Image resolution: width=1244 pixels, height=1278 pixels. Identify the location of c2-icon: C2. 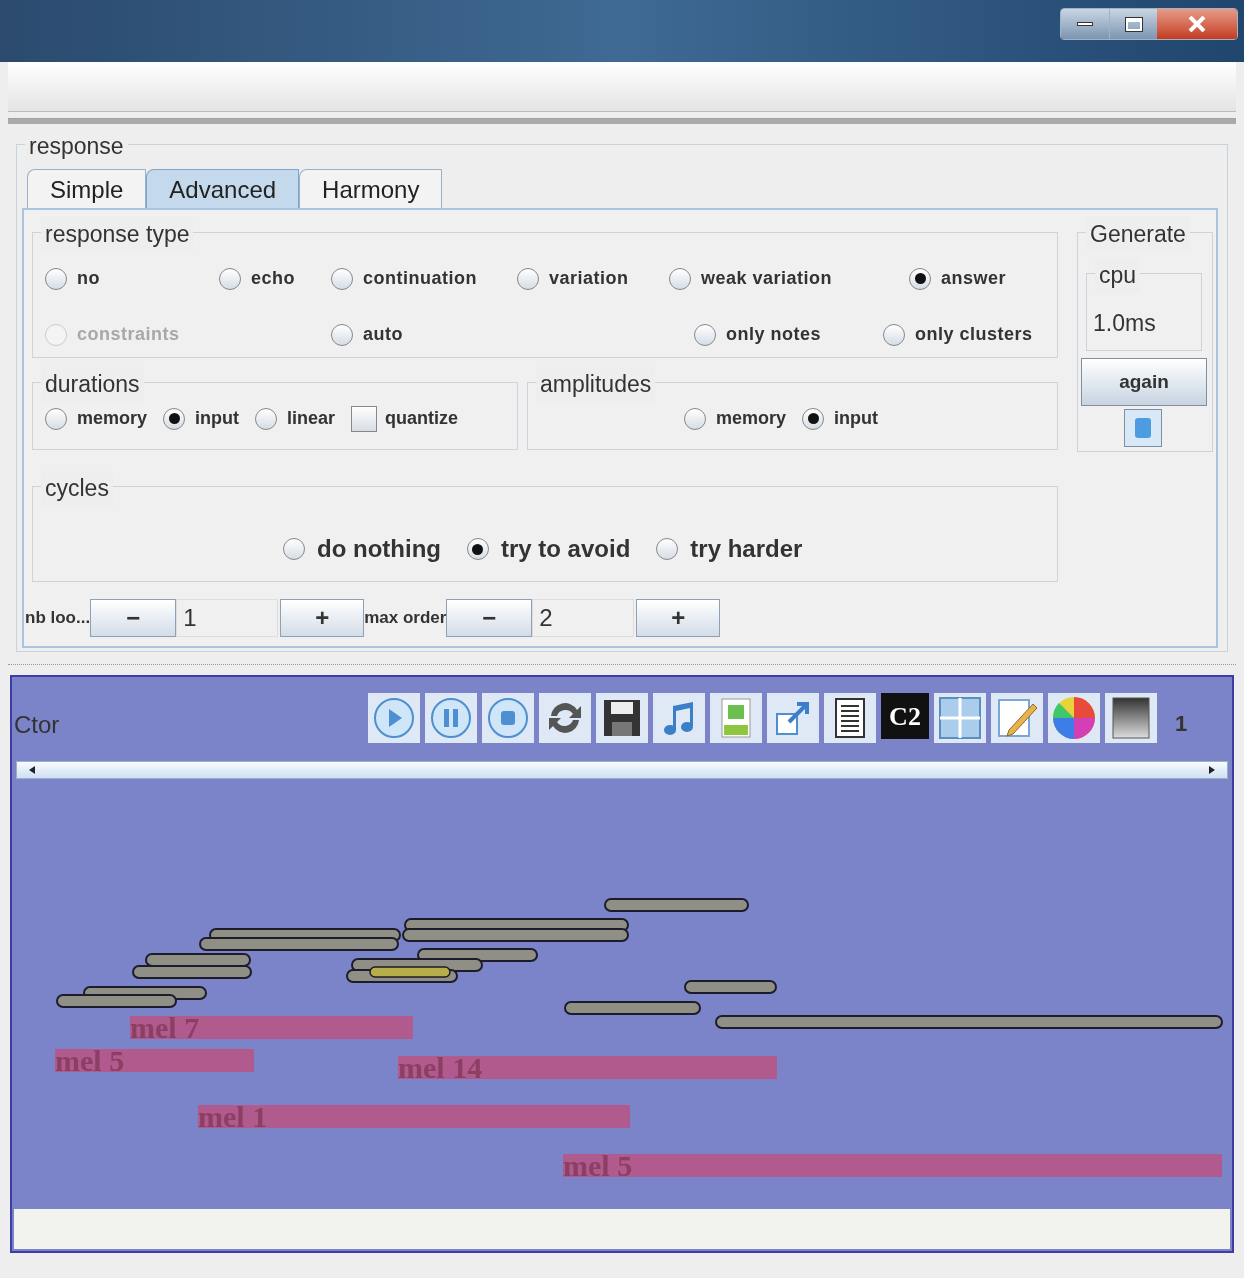
(905, 716).